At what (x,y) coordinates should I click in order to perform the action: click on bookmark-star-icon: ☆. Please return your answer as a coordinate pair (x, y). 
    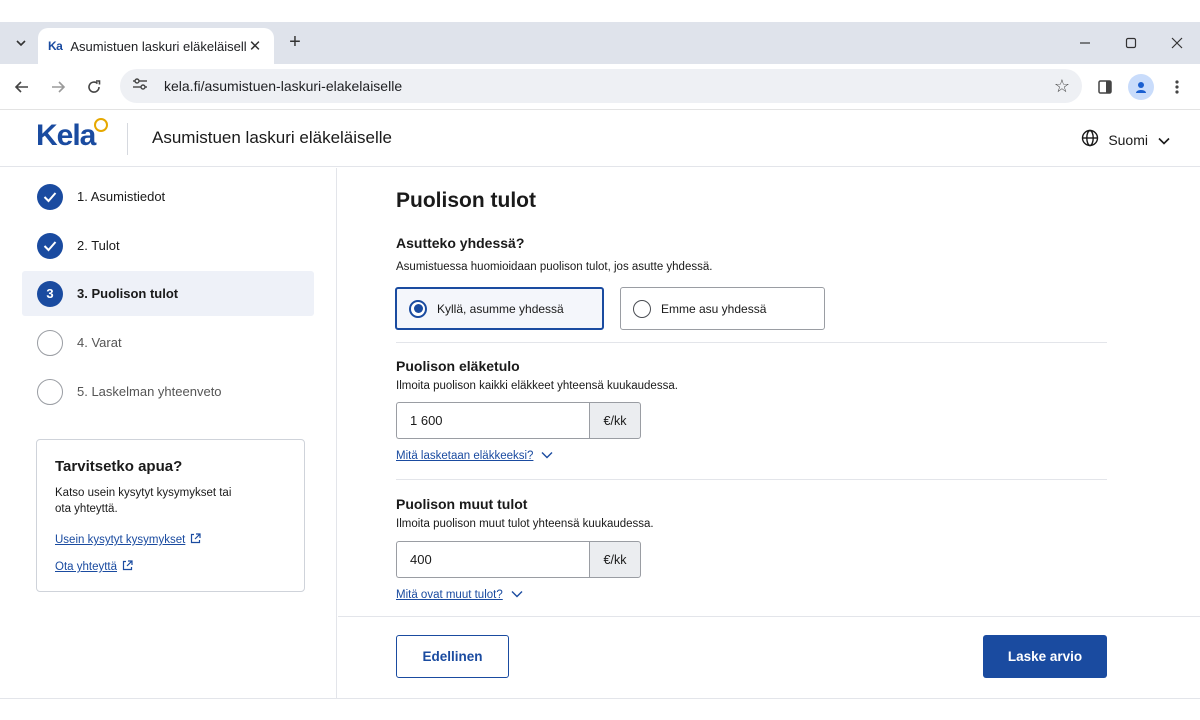
    Looking at the image, I should click on (1062, 86).